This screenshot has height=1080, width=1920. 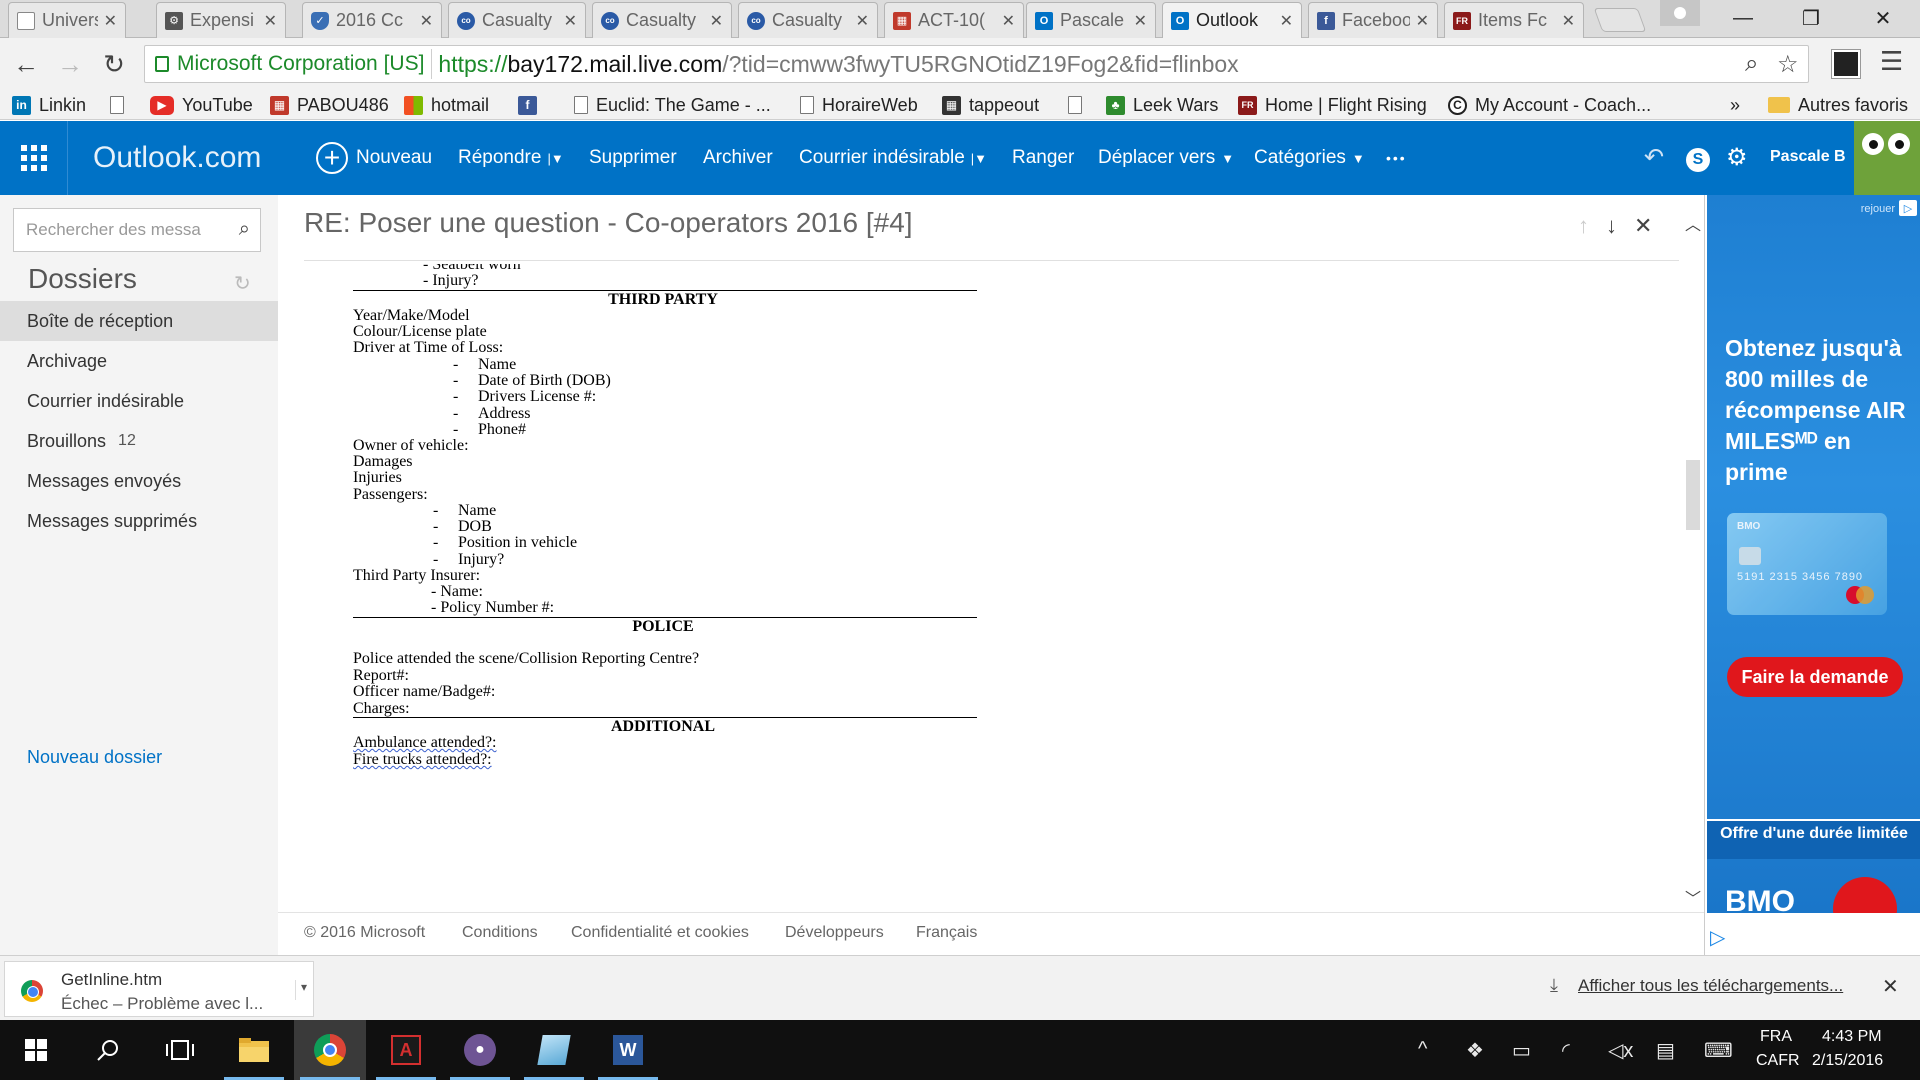 What do you see at coordinates (1808, 157) in the screenshot?
I see `user-name: Pascale B` at bounding box center [1808, 157].